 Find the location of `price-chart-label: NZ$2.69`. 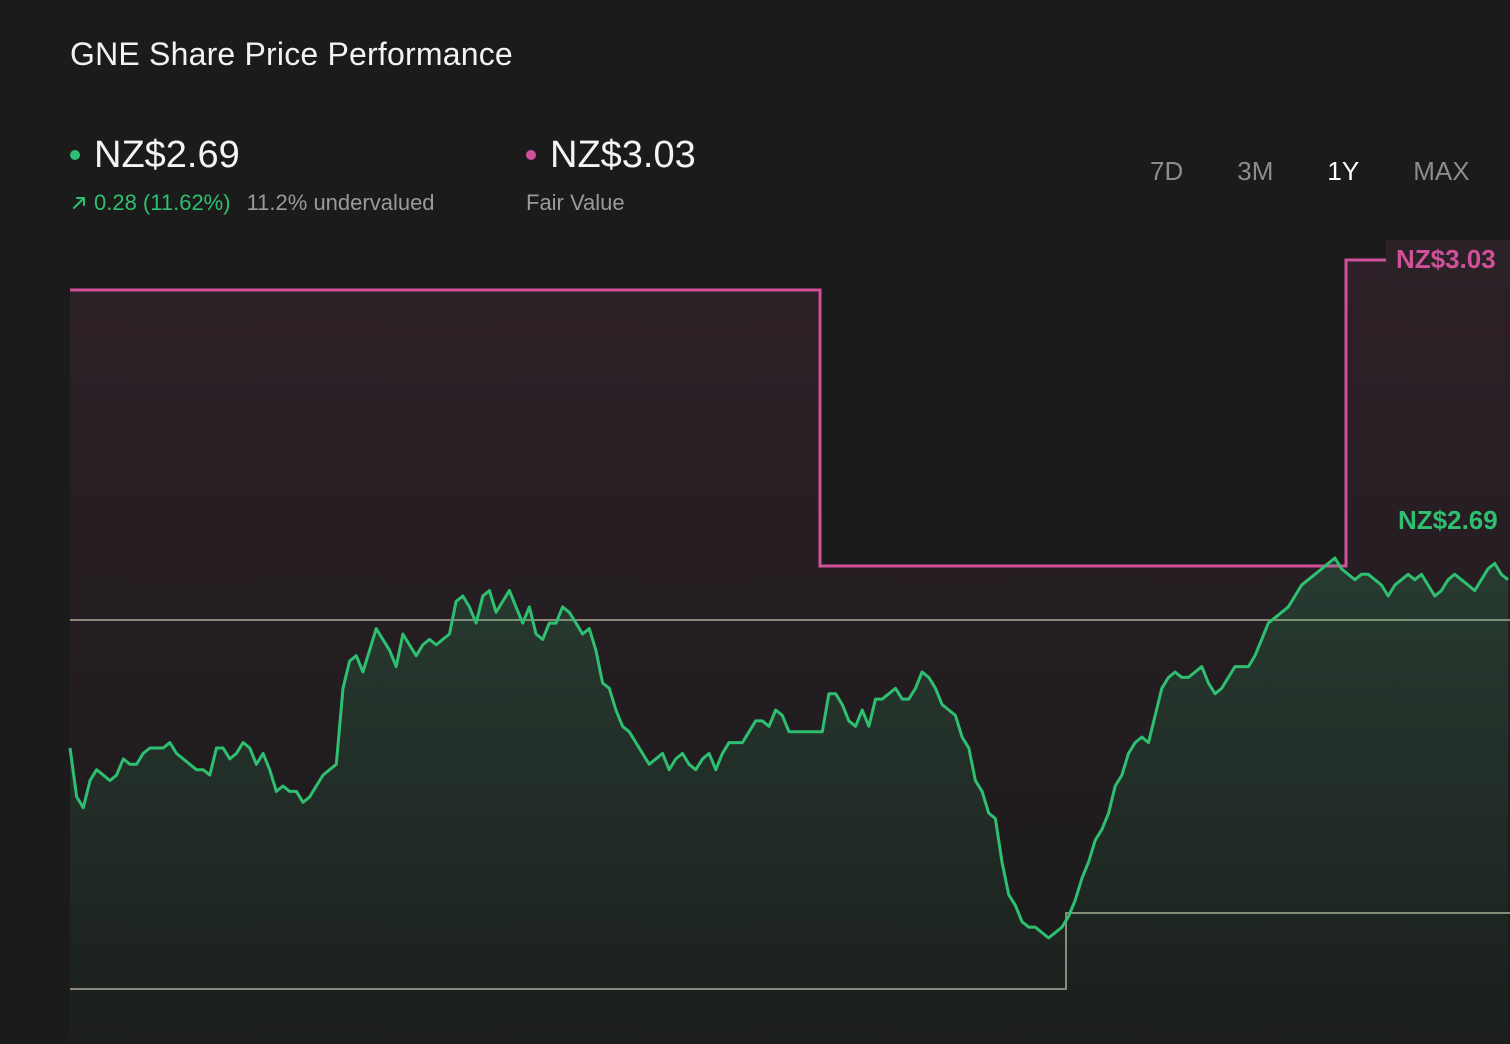

price-chart-label: NZ$2.69 is located at coordinates (1448, 520).